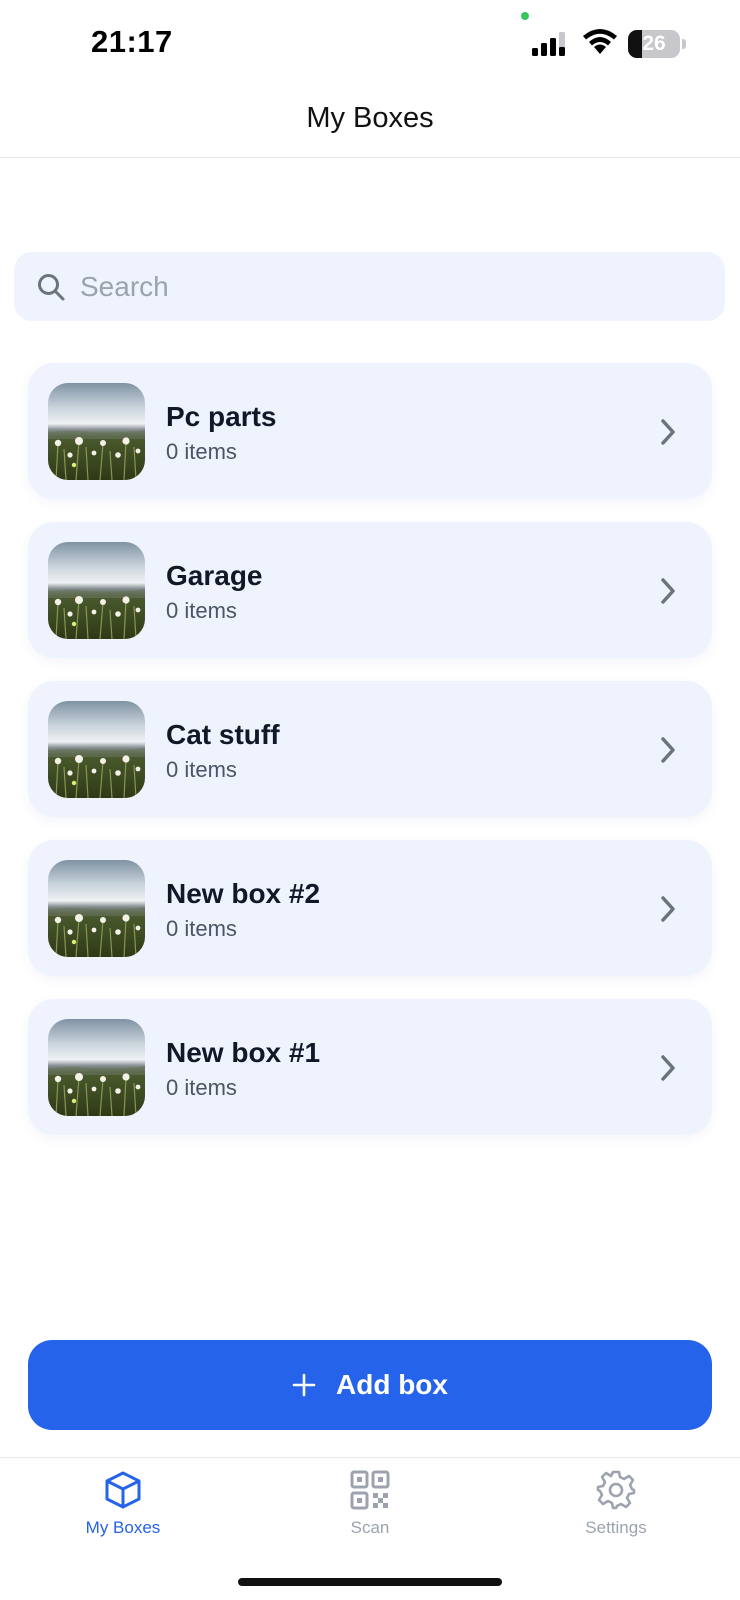 This screenshot has width=740, height=1600. I want to click on box-card-garage: Garage 0 items, so click(370, 590).